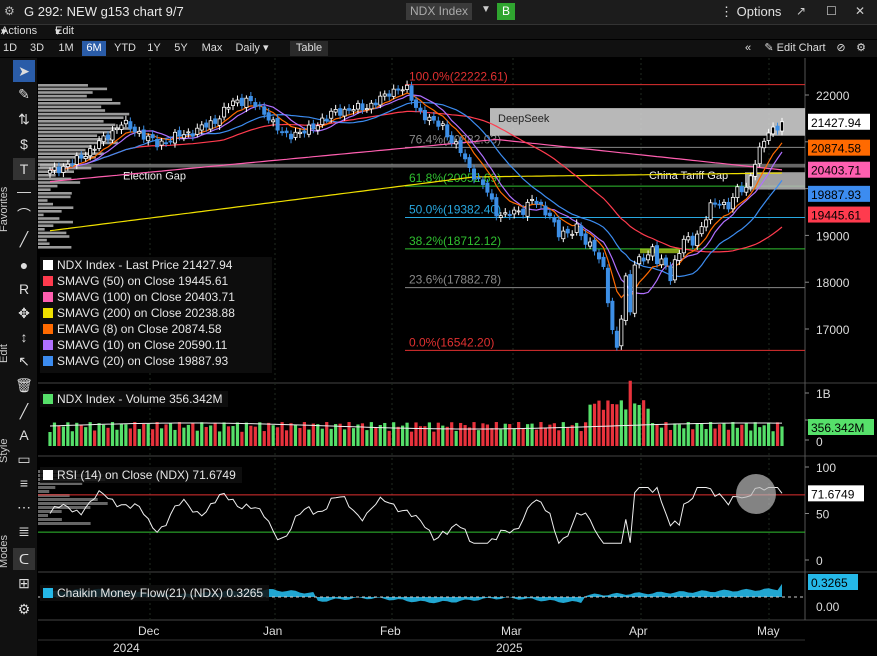 The height and width of the screenshot is (656, 877). Describe the element at coordinates (861, 48) in the screenshot. I see `settings-icon: ⚙` at that location.